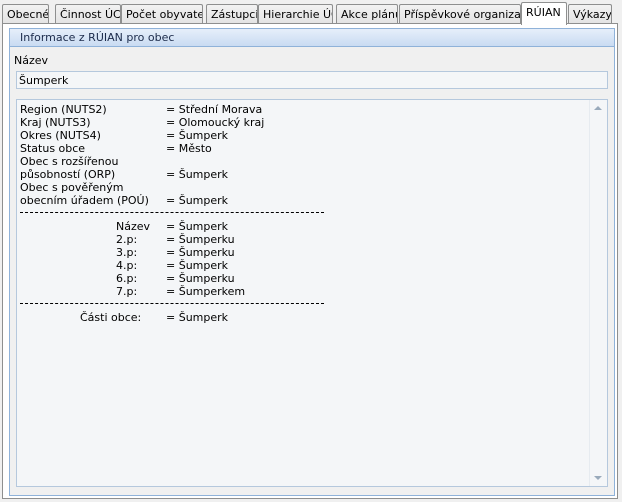 This screenshot has width=622, height=502. Describe the element at coordinates (127, 252) in the screenshot. I see `case-label: 3.p:` at that location.